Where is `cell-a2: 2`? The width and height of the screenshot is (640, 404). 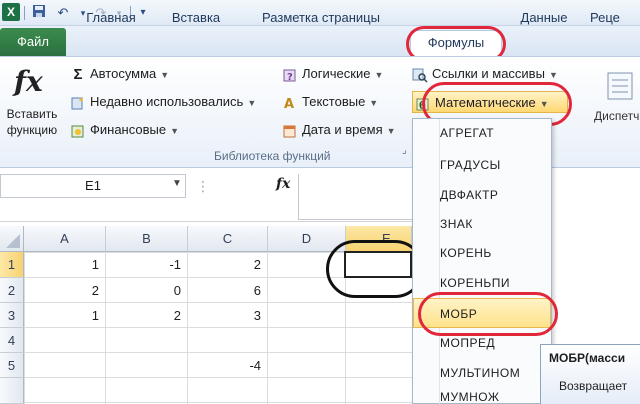 cell-a2: 2 is located at coordinates (65, 290).